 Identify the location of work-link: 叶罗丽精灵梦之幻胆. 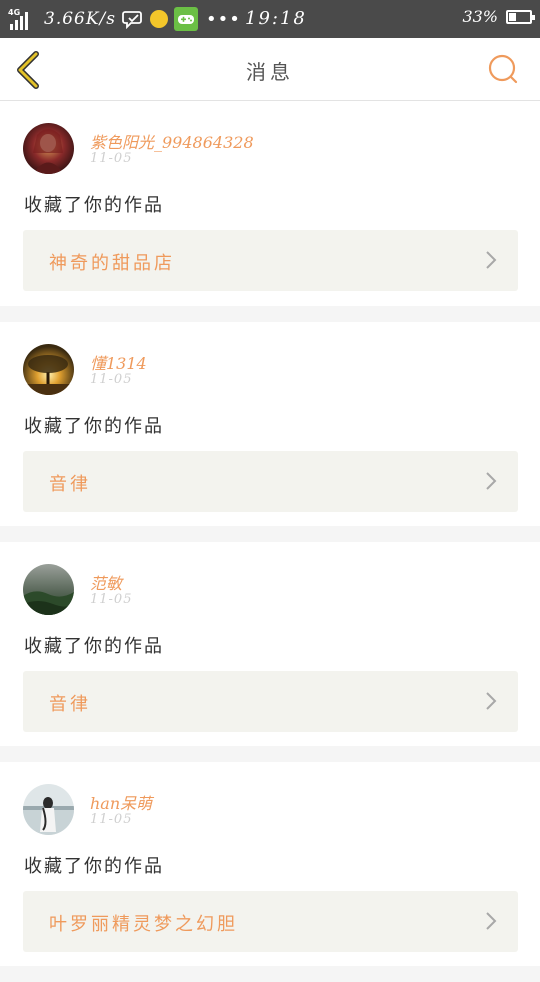
(270, 921).